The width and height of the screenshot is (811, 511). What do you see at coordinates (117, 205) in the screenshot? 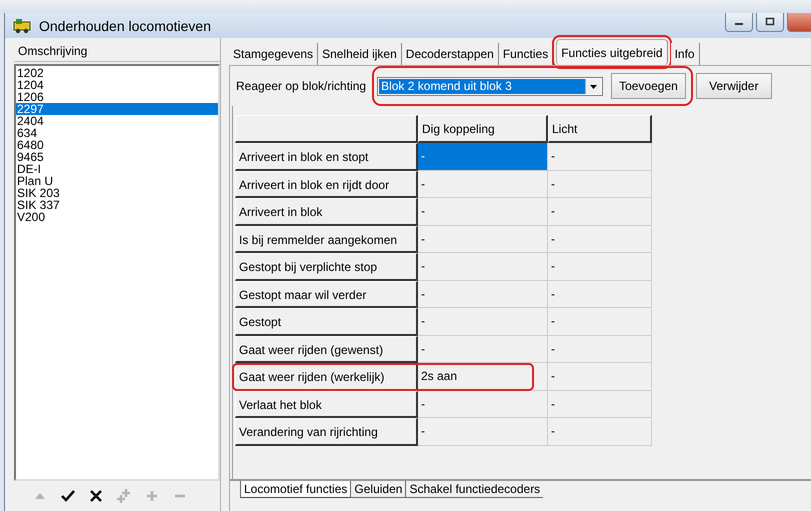
I see `list-item: SIK 337` at bounding box center [117, 205].